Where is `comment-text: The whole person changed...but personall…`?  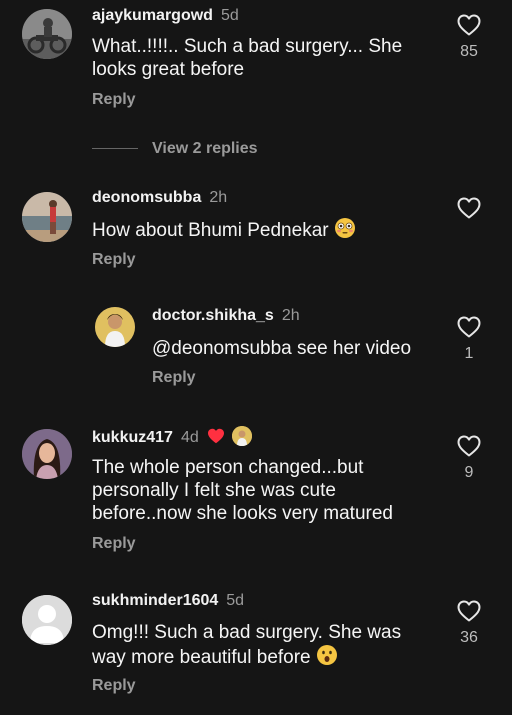 comment-text: The whole person changed...but personall… is located at coordinates (242, 490).